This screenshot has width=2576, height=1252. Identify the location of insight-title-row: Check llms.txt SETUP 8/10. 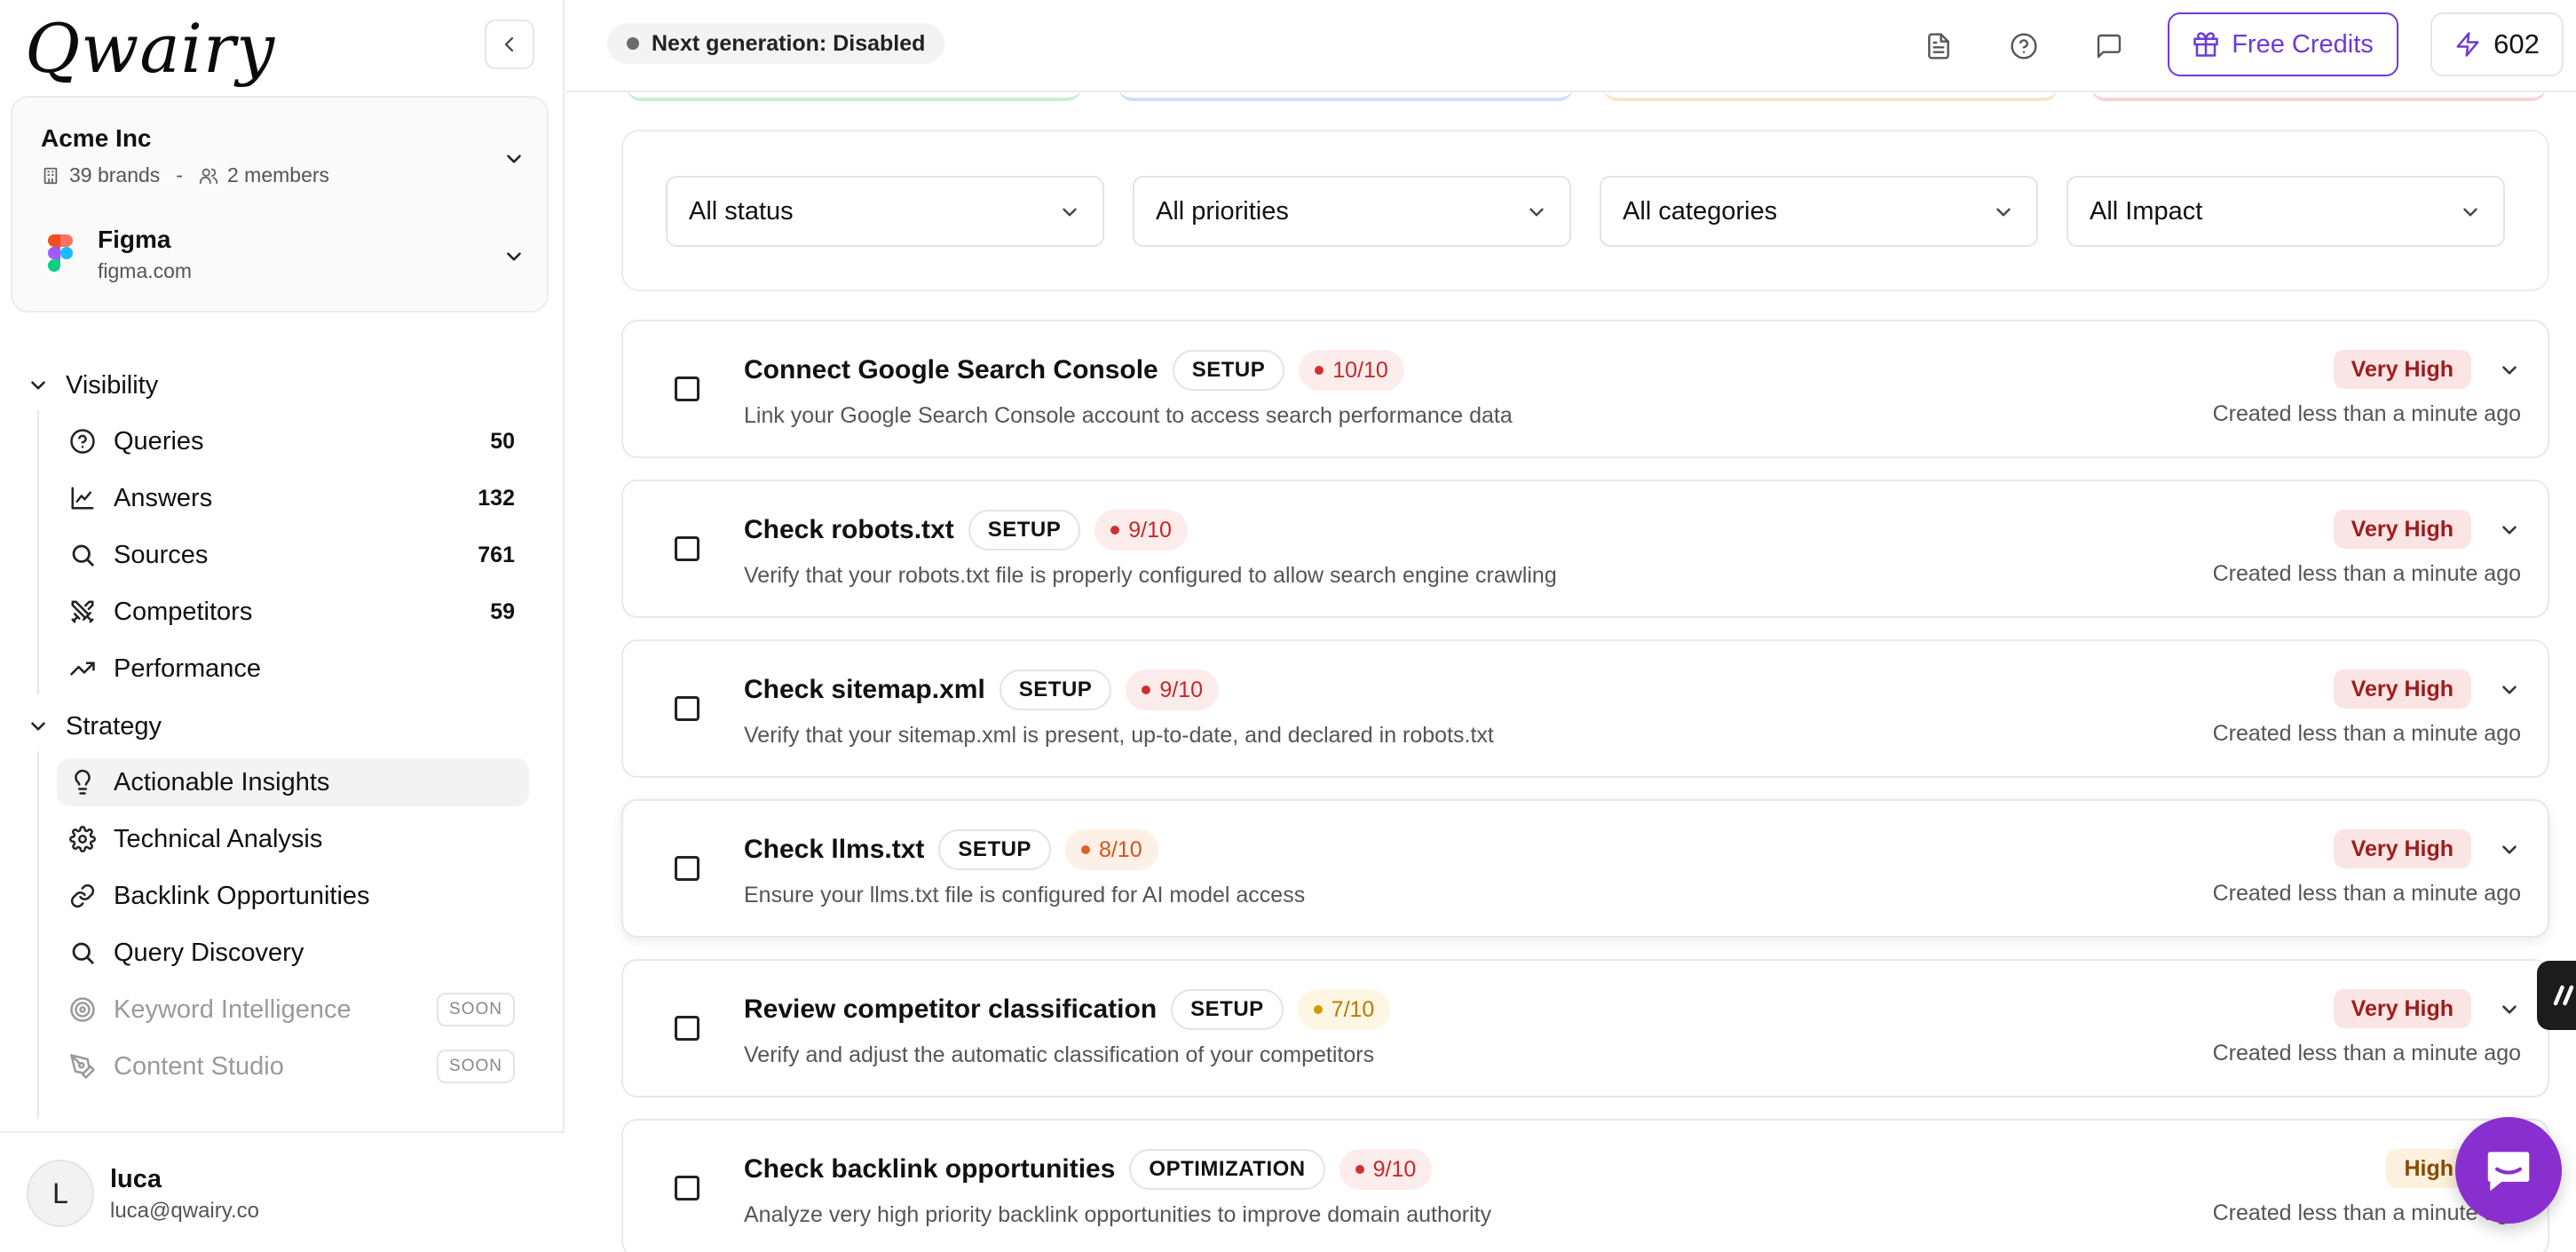
(951, 850).